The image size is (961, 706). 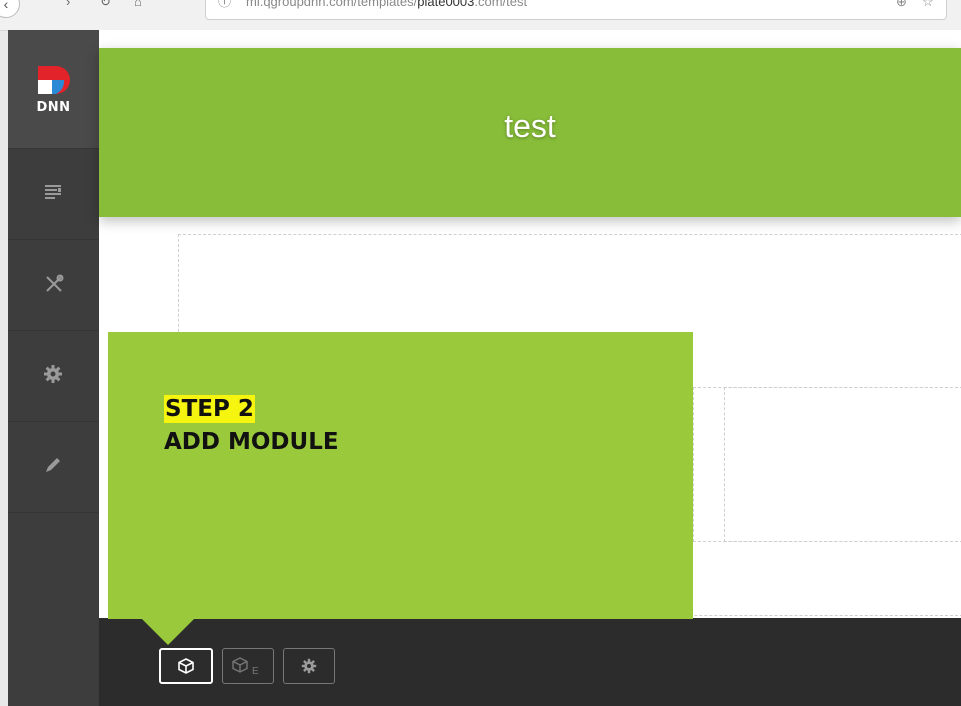 I want to click on settings-icon, so click(x=53, y=374).